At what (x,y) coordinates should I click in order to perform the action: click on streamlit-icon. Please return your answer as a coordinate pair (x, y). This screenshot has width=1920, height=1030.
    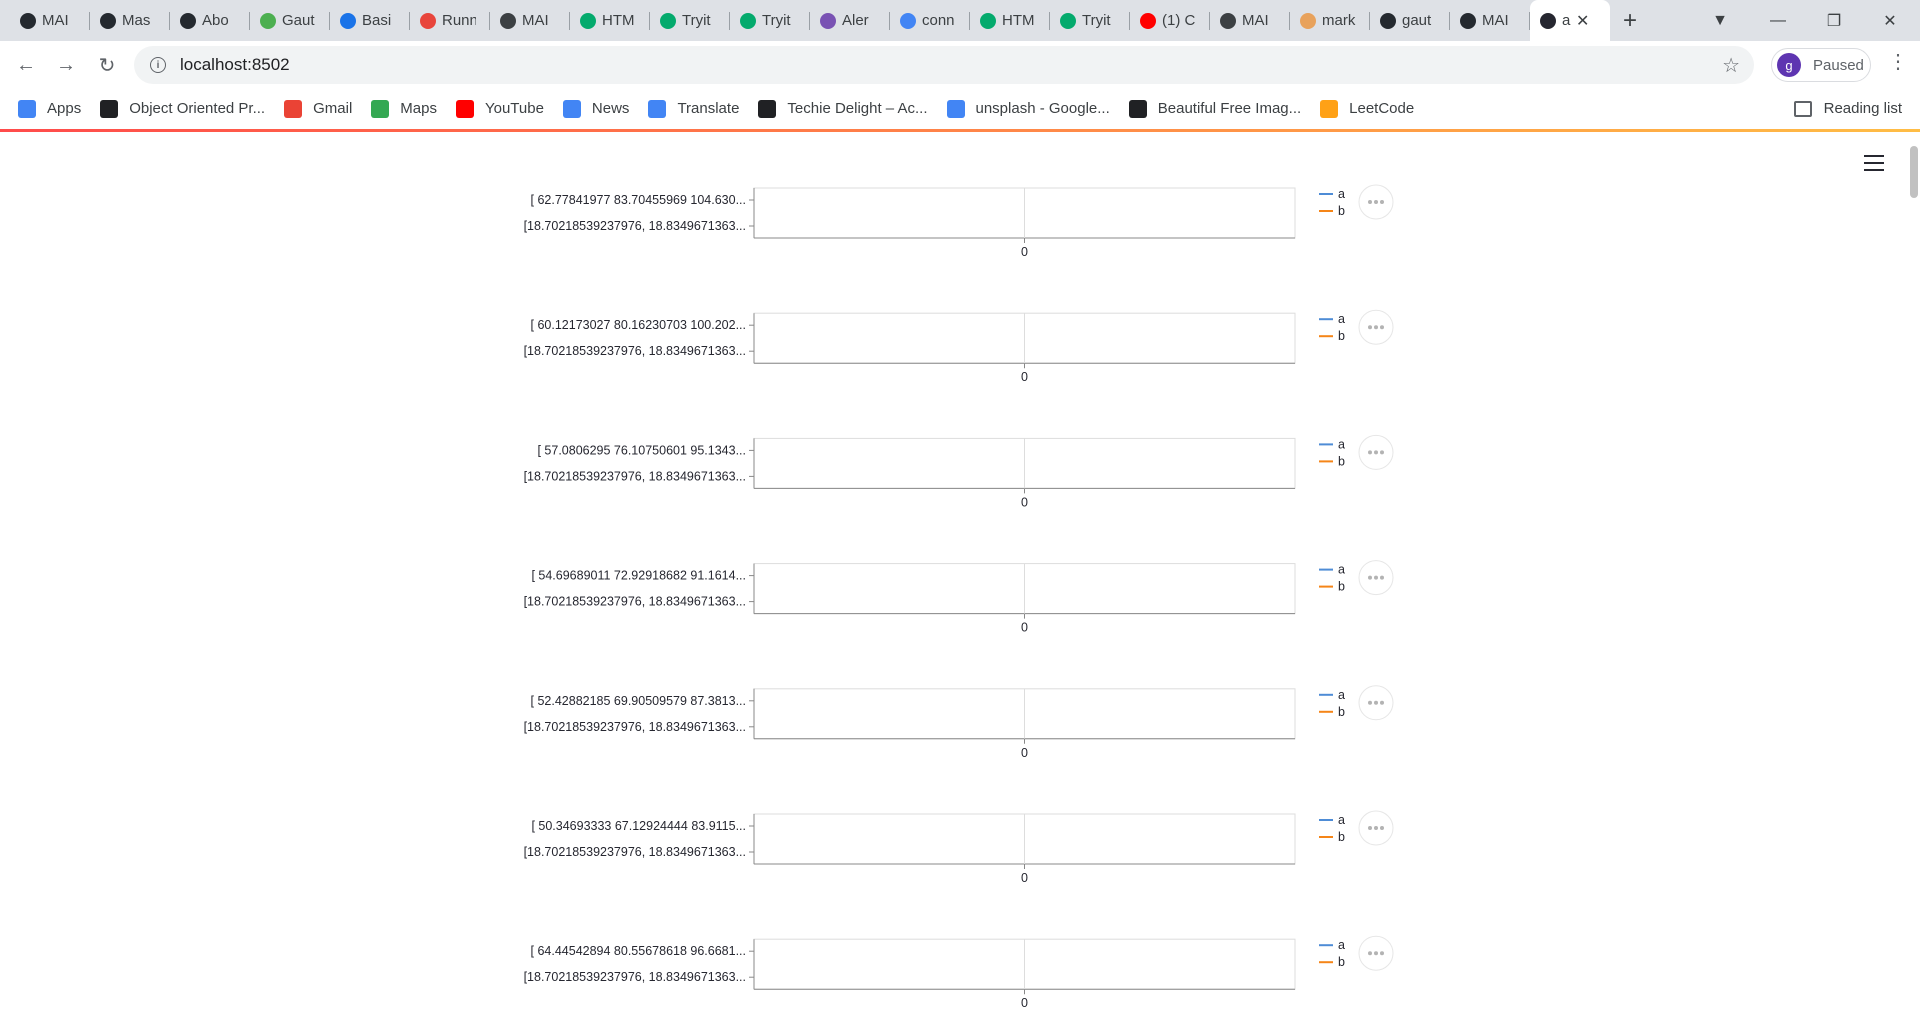
    Looking at the image, I should click on (1548, 20).